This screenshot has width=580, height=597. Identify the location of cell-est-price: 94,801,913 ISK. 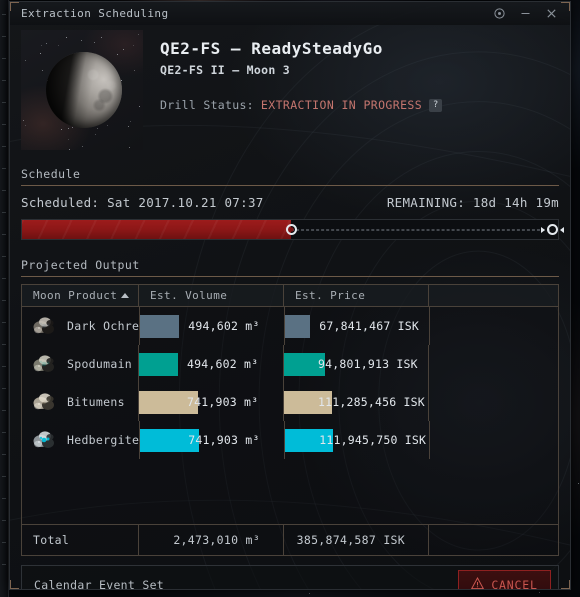
(356, 364).